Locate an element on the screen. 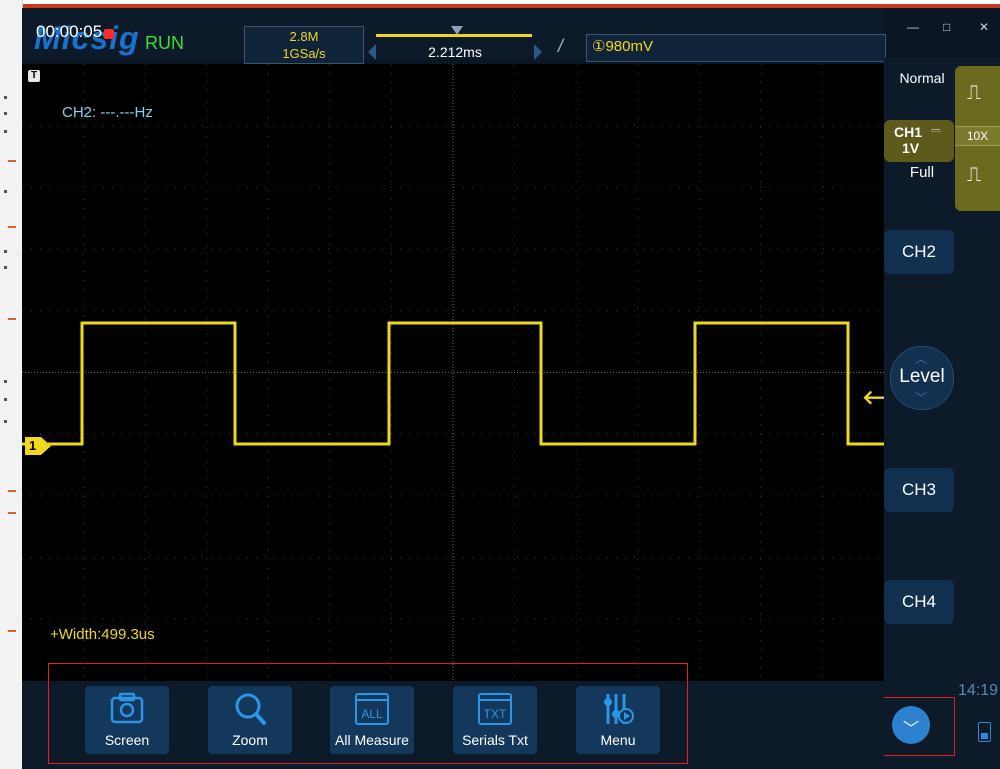 This screenshot has width=1000, height=769. chevron-down-icon: ﹀ is located at coordinates (921, 397).